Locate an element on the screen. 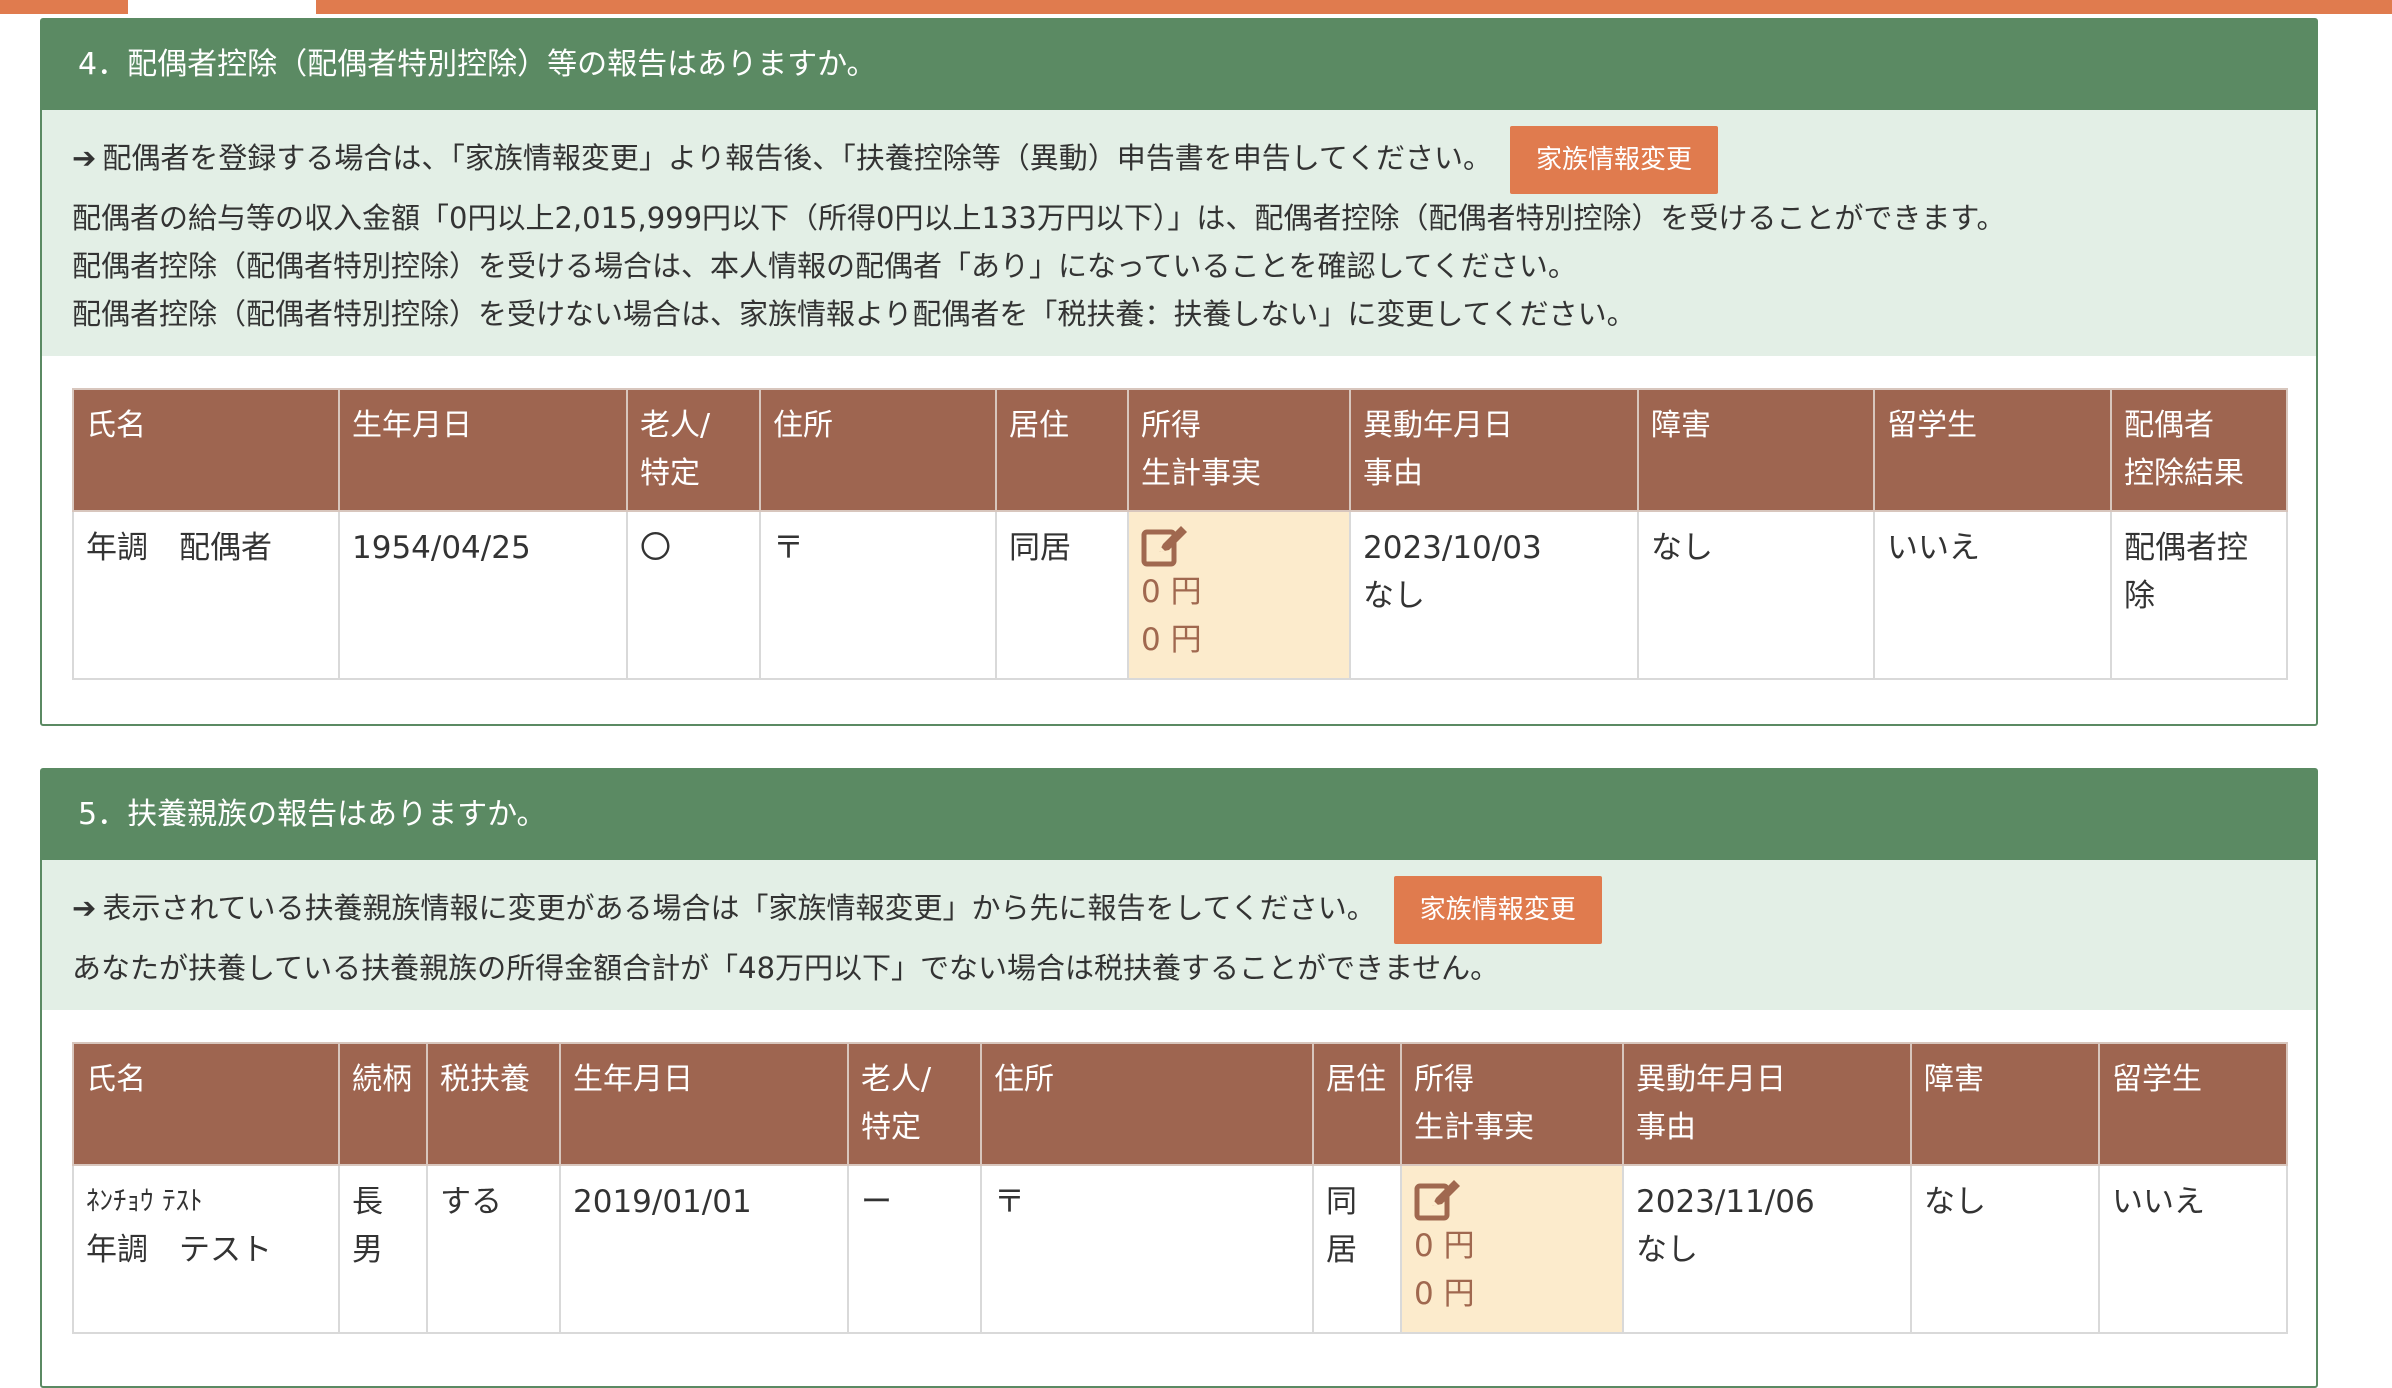 This screenshot has height=1388, width=2392. cell-name: ﾈﾝﾁｮｳ ﾃｽﾄ 年調 テスト is located at coordinates (206, 1249).